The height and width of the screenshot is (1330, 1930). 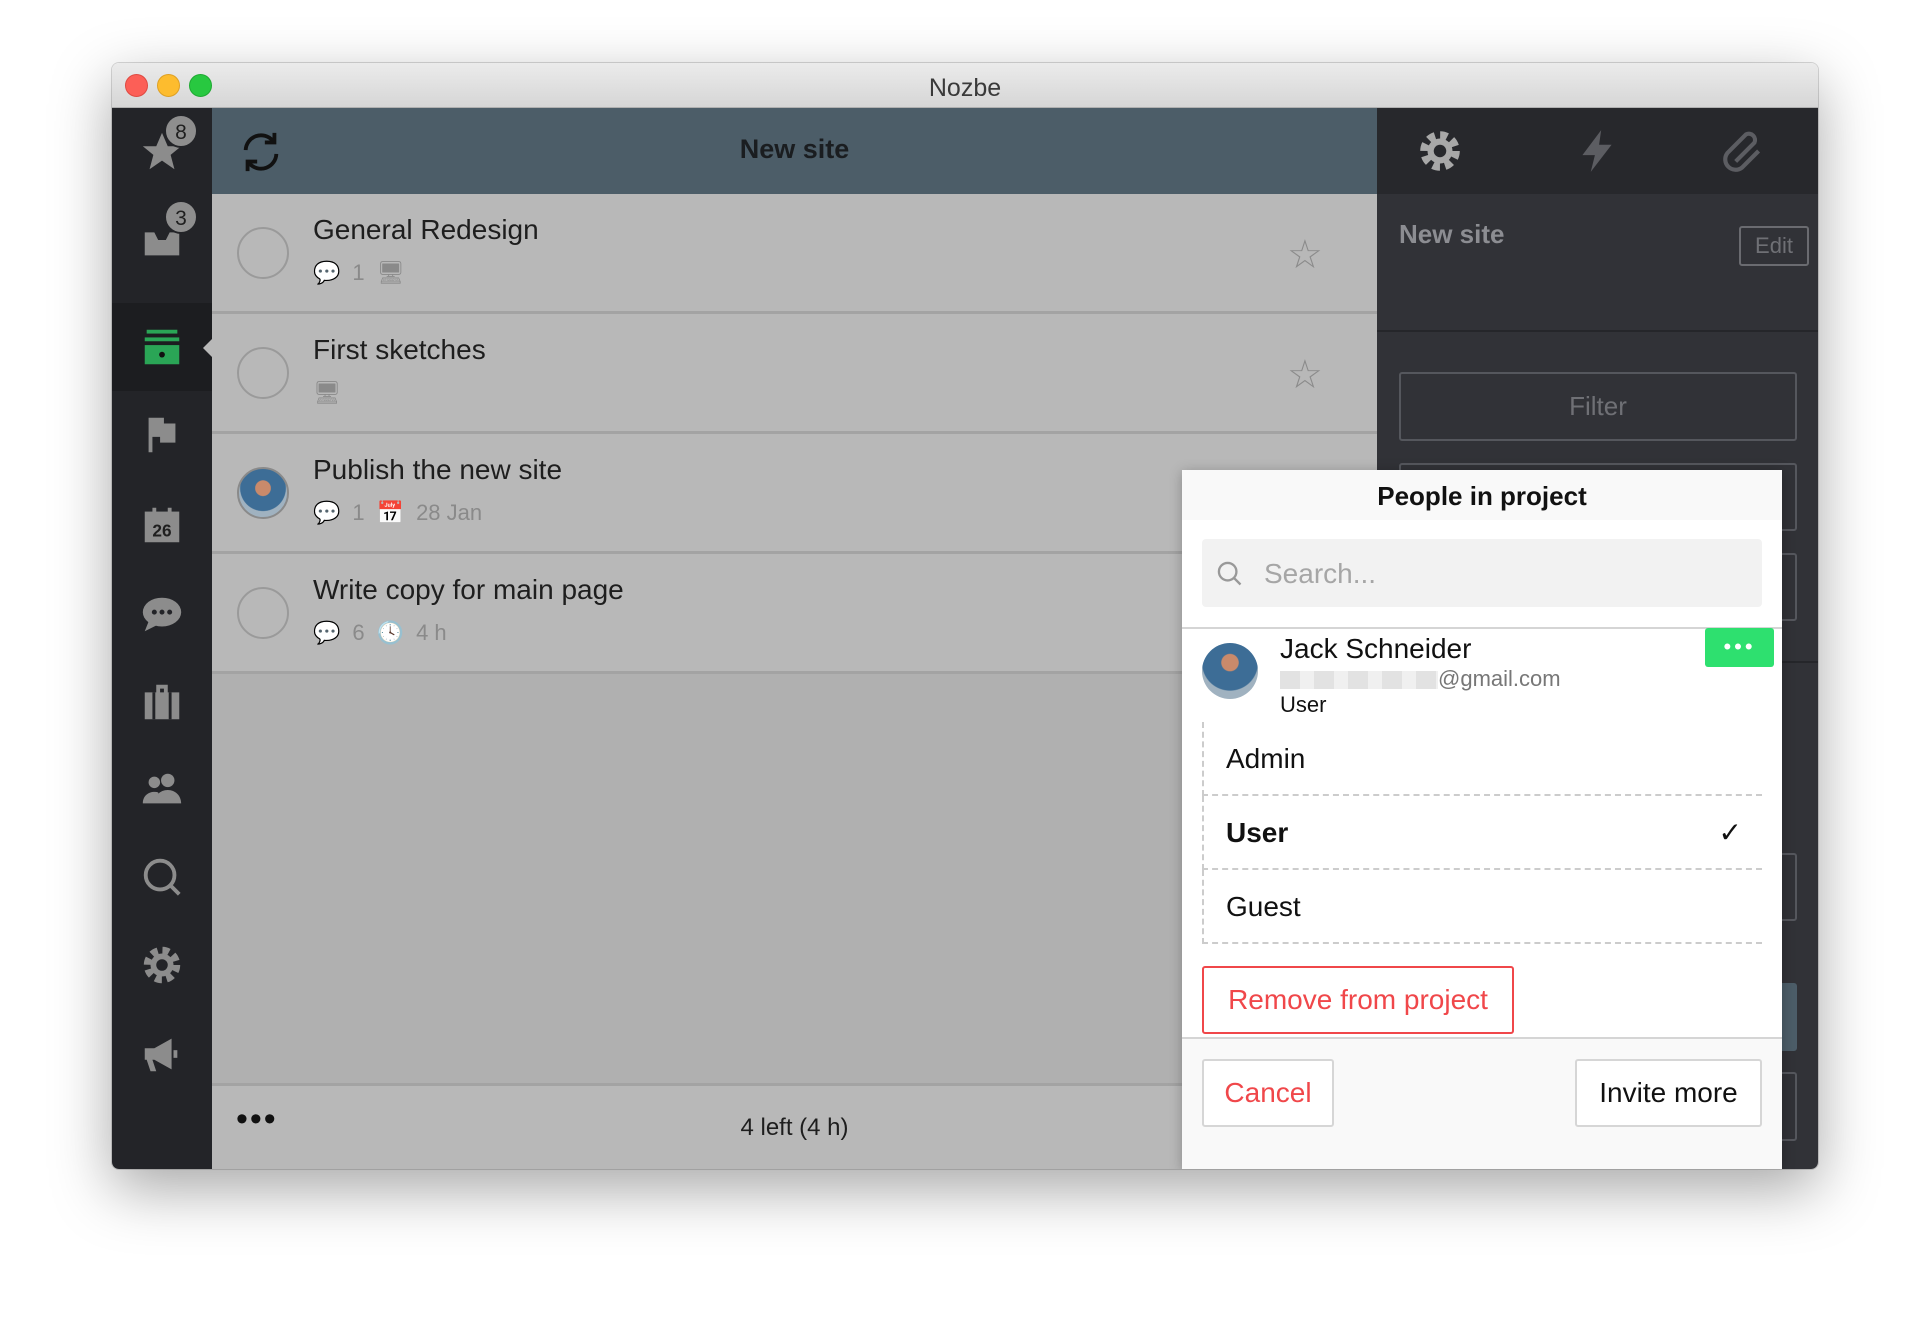 I want to click on person-role: User, so click(x=1303, y=704).